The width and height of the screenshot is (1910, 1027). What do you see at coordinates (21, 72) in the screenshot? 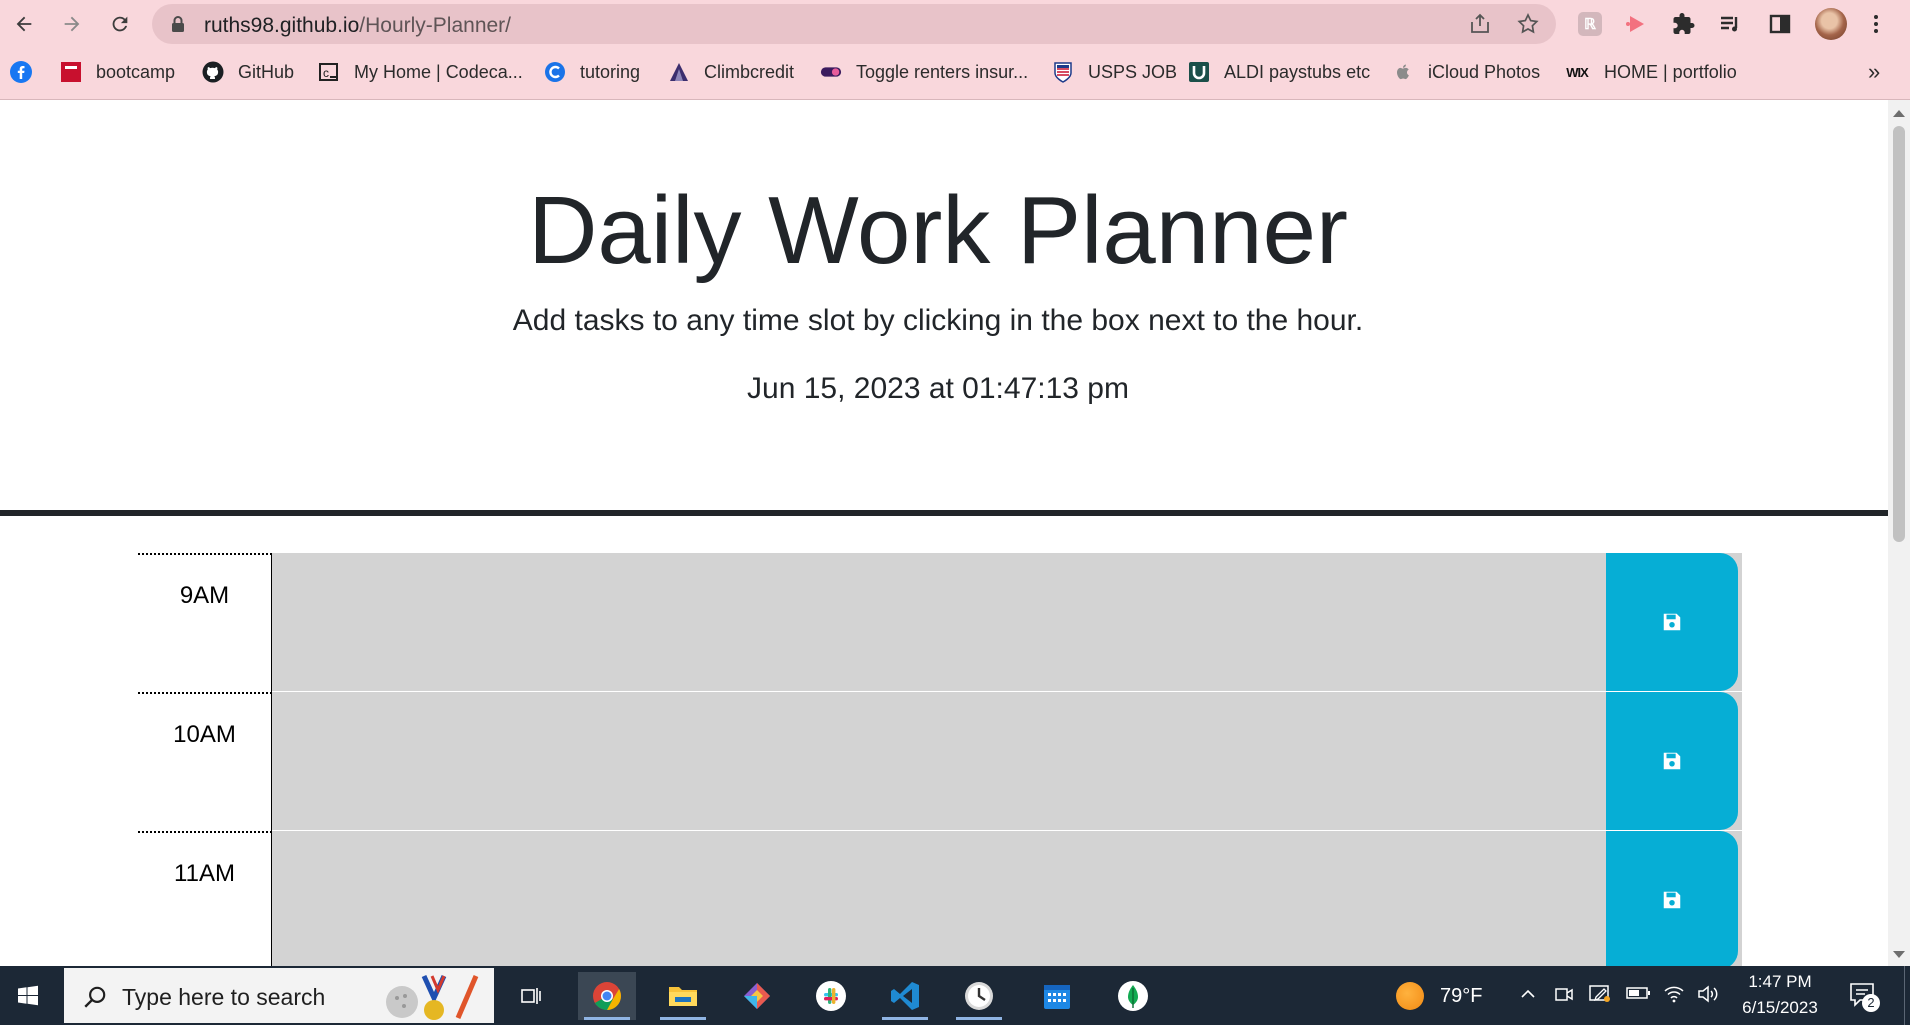
I see `bookmark-facebook` at bounding box center [21, 72].